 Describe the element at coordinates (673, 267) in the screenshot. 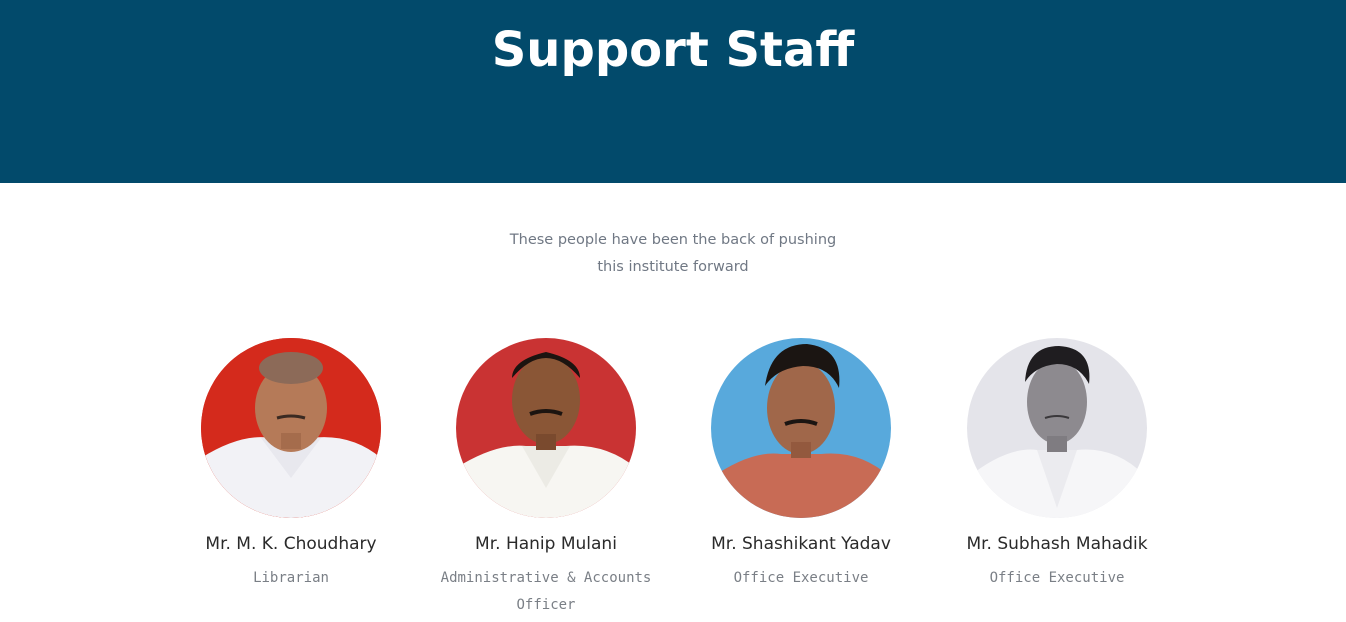

I see `intro-line: this institute forward` at that location.